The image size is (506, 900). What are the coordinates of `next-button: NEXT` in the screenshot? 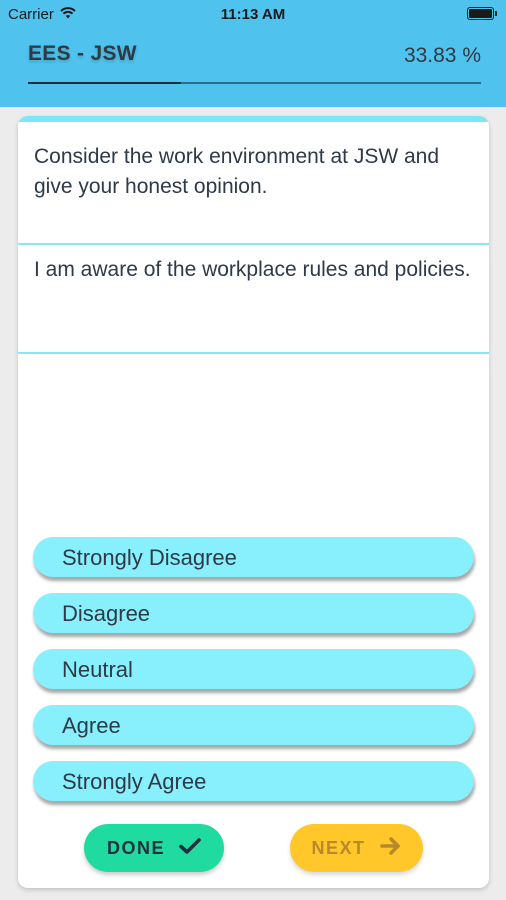 It's located at (356, 848).